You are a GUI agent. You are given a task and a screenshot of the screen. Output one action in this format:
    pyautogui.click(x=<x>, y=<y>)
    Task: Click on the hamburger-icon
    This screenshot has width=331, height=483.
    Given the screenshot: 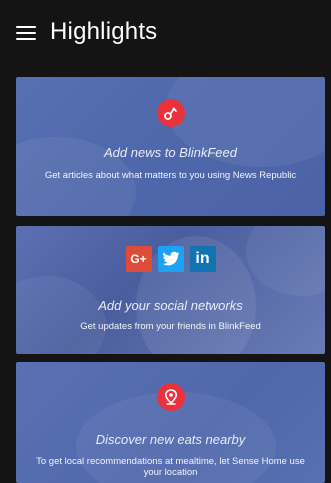 What is the action you would take?
    pyautogui.click(x=26, y=34)
    